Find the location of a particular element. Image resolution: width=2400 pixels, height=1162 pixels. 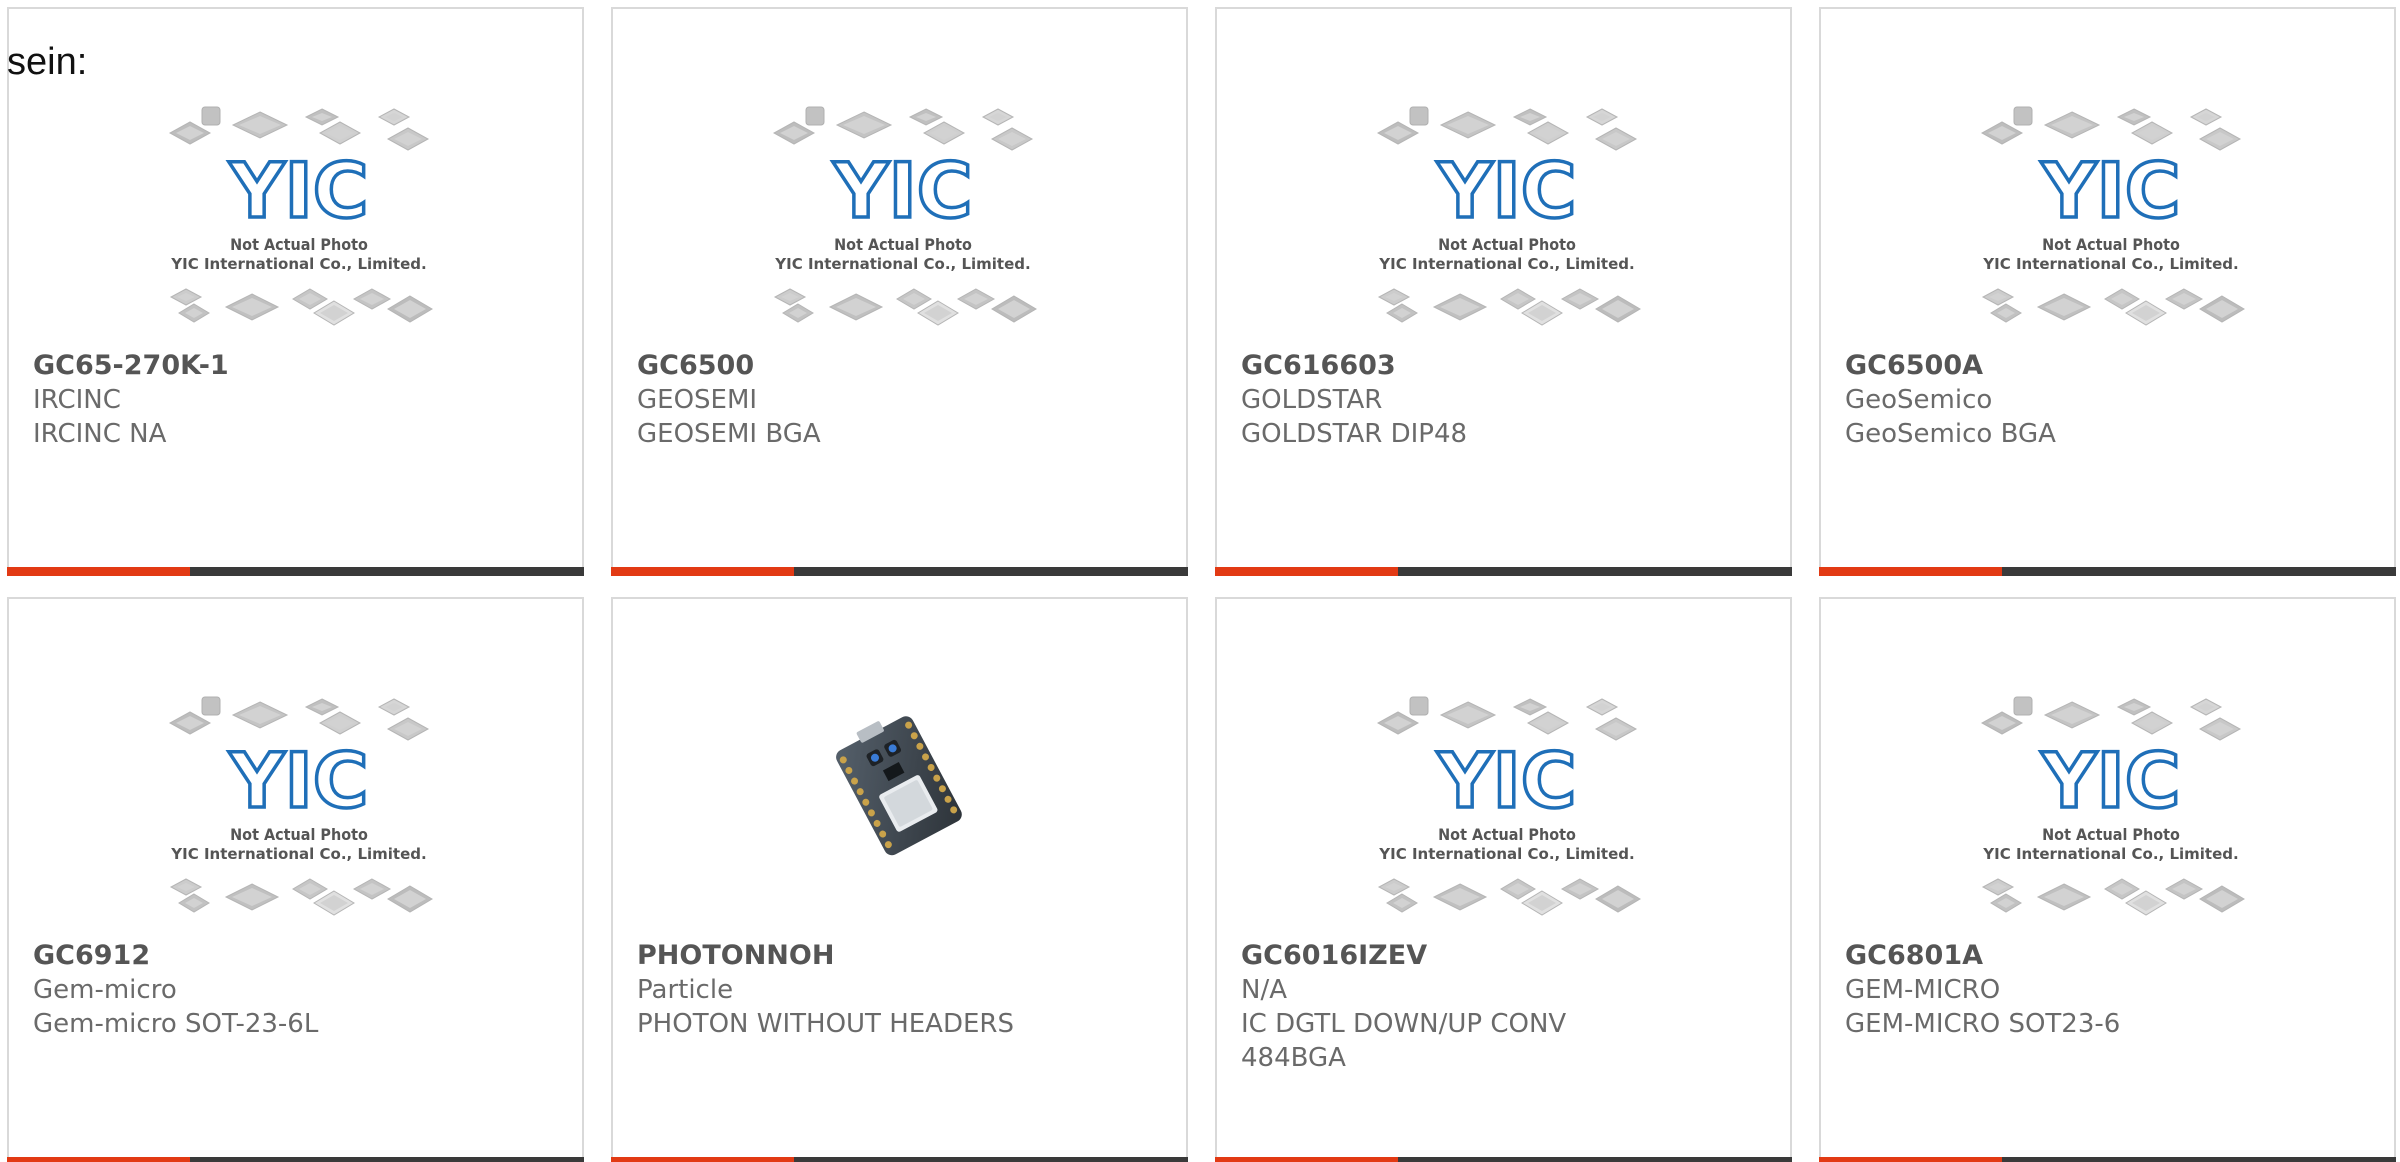

manufacturer: N/A is located at coordinates (1264, 990).